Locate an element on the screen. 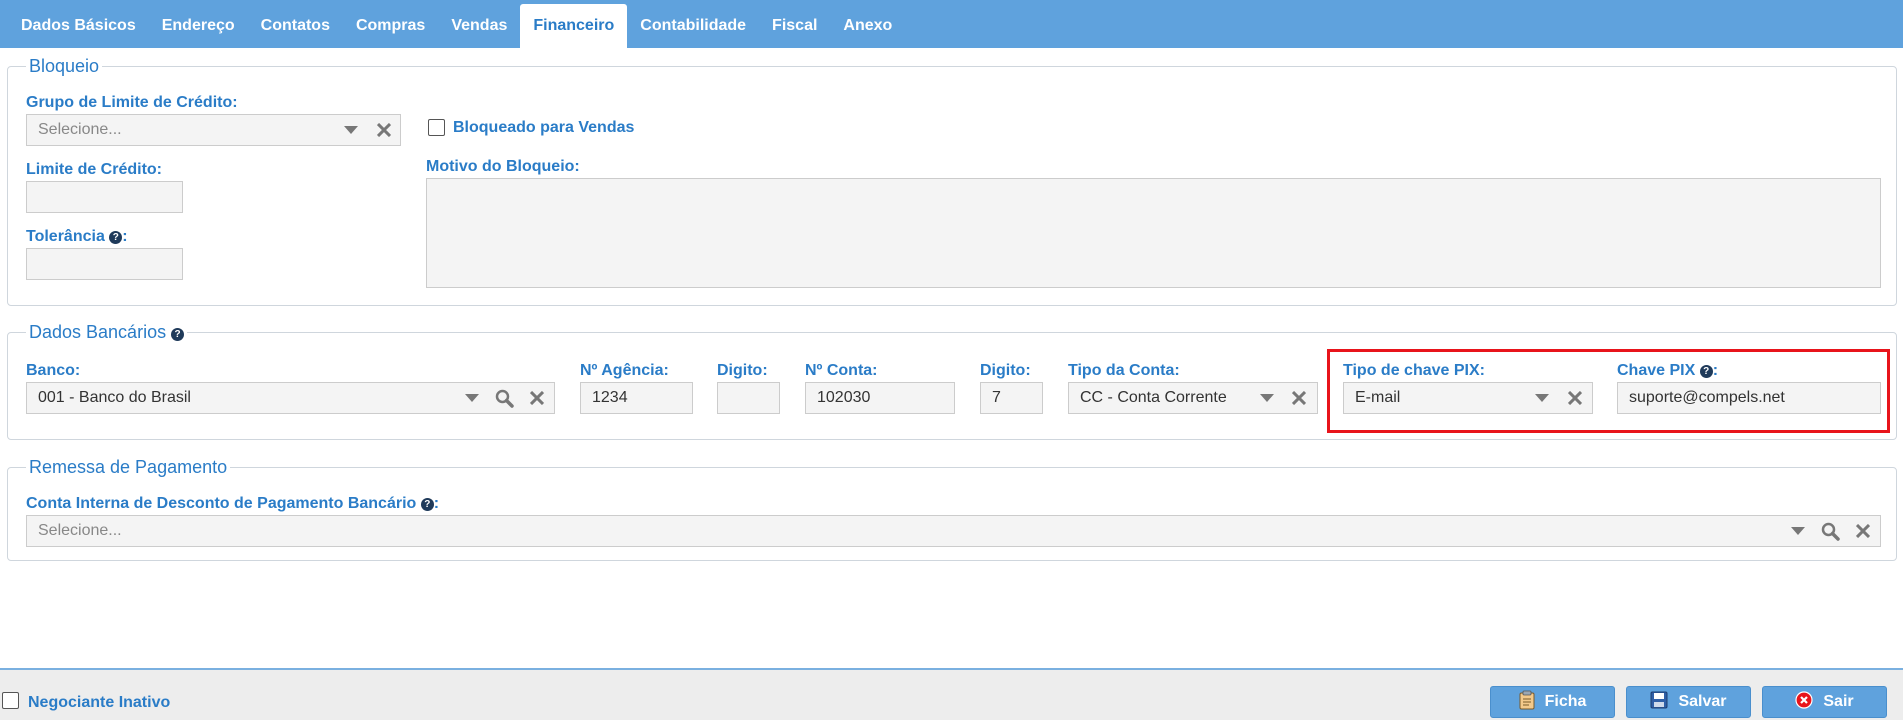 The image size is (1903, 720). banco-label: Banco: is located at coordinates (53, 370).